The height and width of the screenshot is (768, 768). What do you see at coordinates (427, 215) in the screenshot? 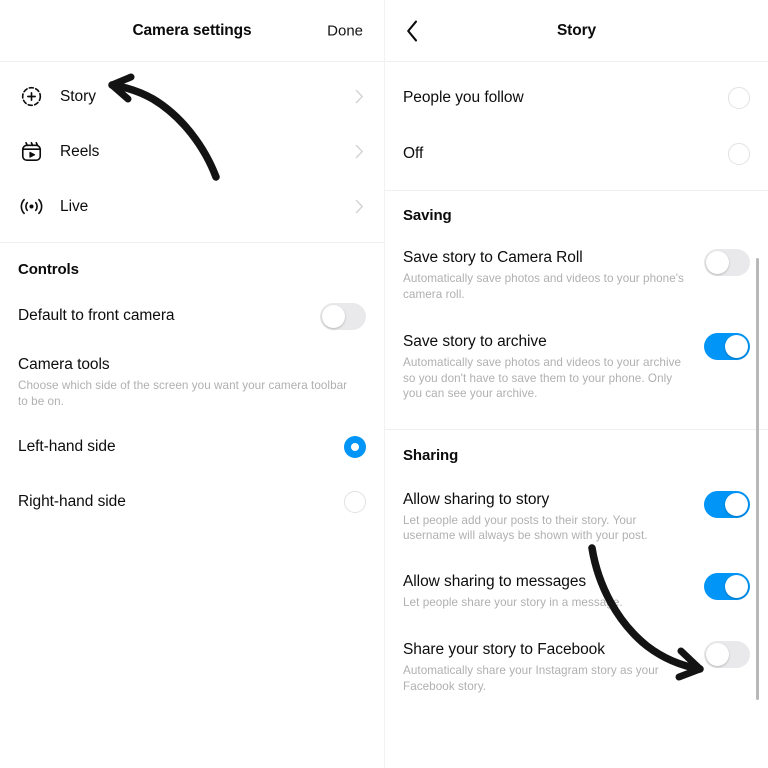
I see `saving-section-heading: Saving` at bounding box center [427, 215].